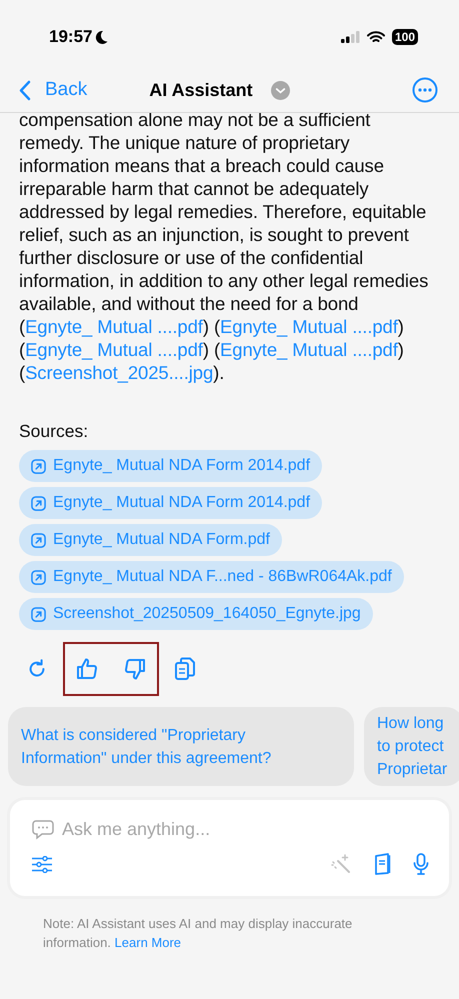 The height and width of the screenshot is (999, 459). Describe the element at coordinates (135, 669) in the screenshot. I see `thumbs-down-icon` at that location.